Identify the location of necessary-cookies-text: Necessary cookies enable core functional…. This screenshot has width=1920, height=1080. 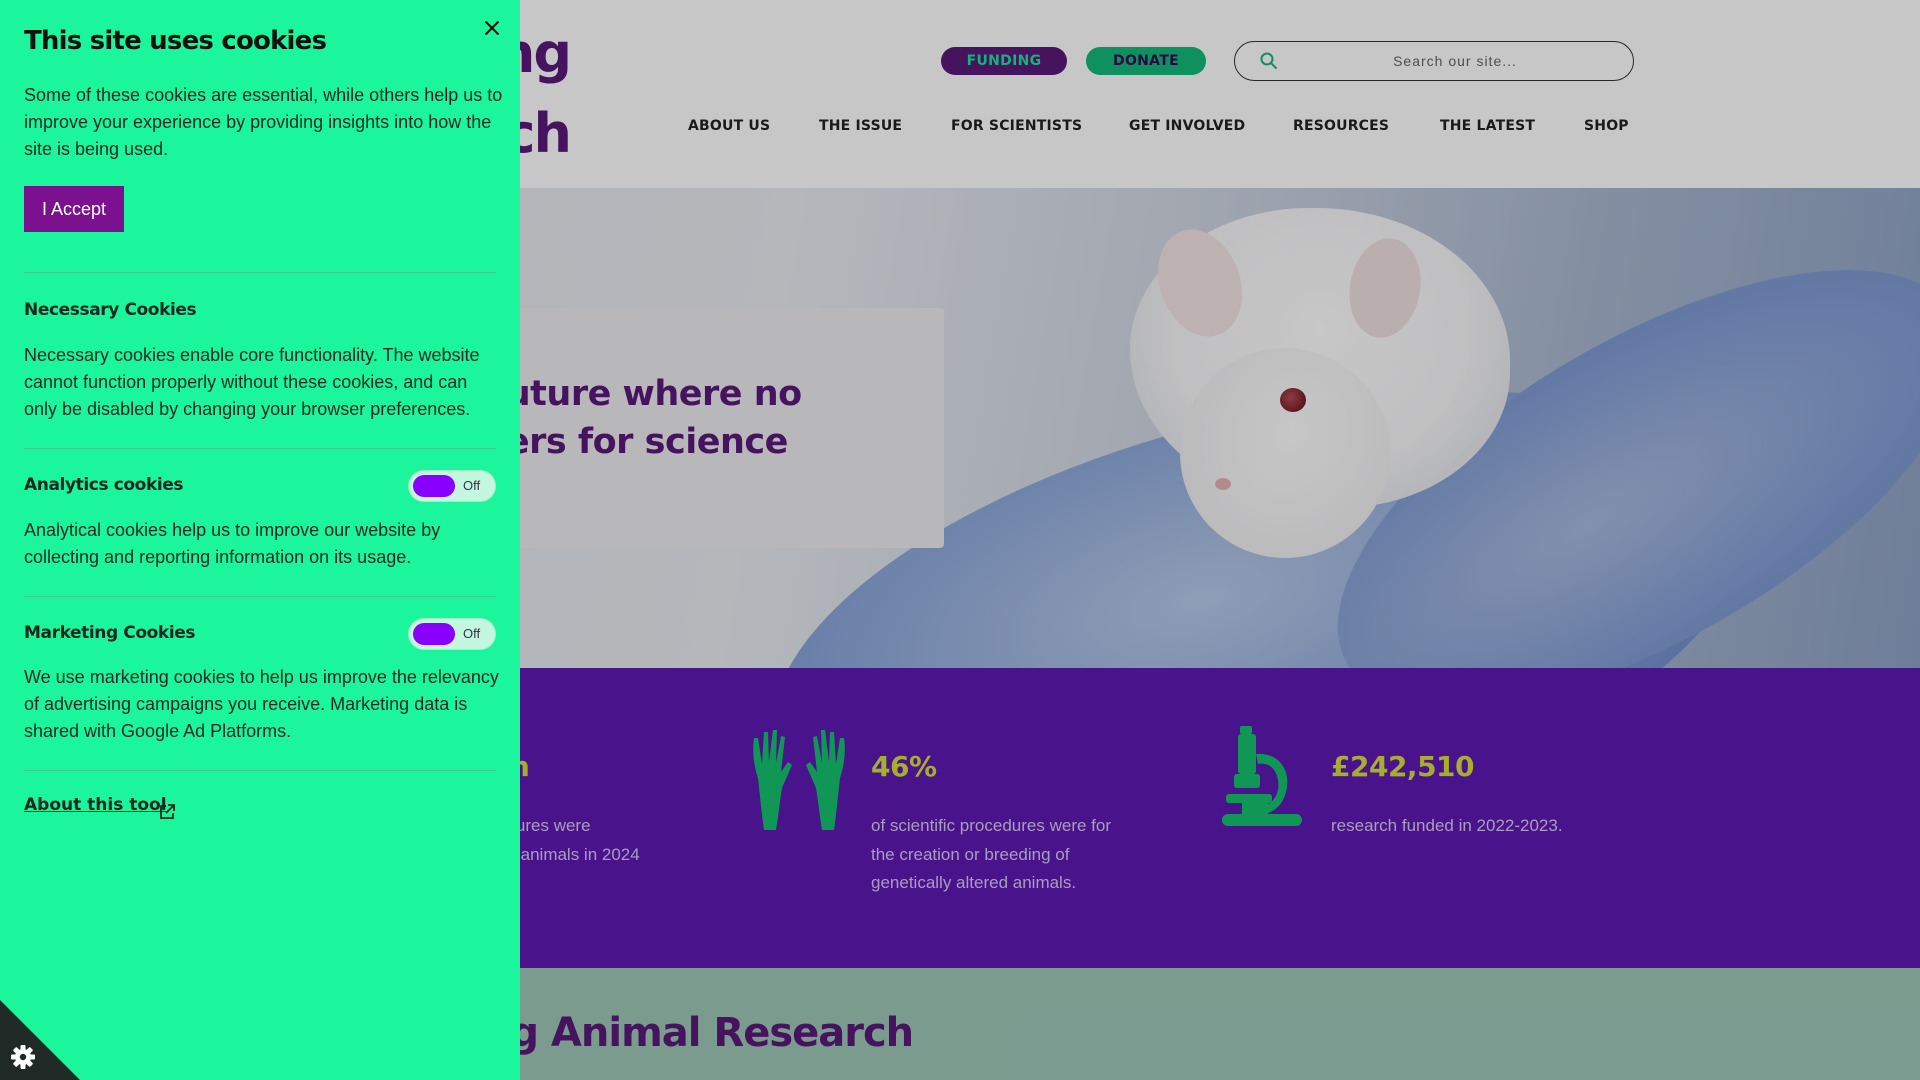
(252, 382).